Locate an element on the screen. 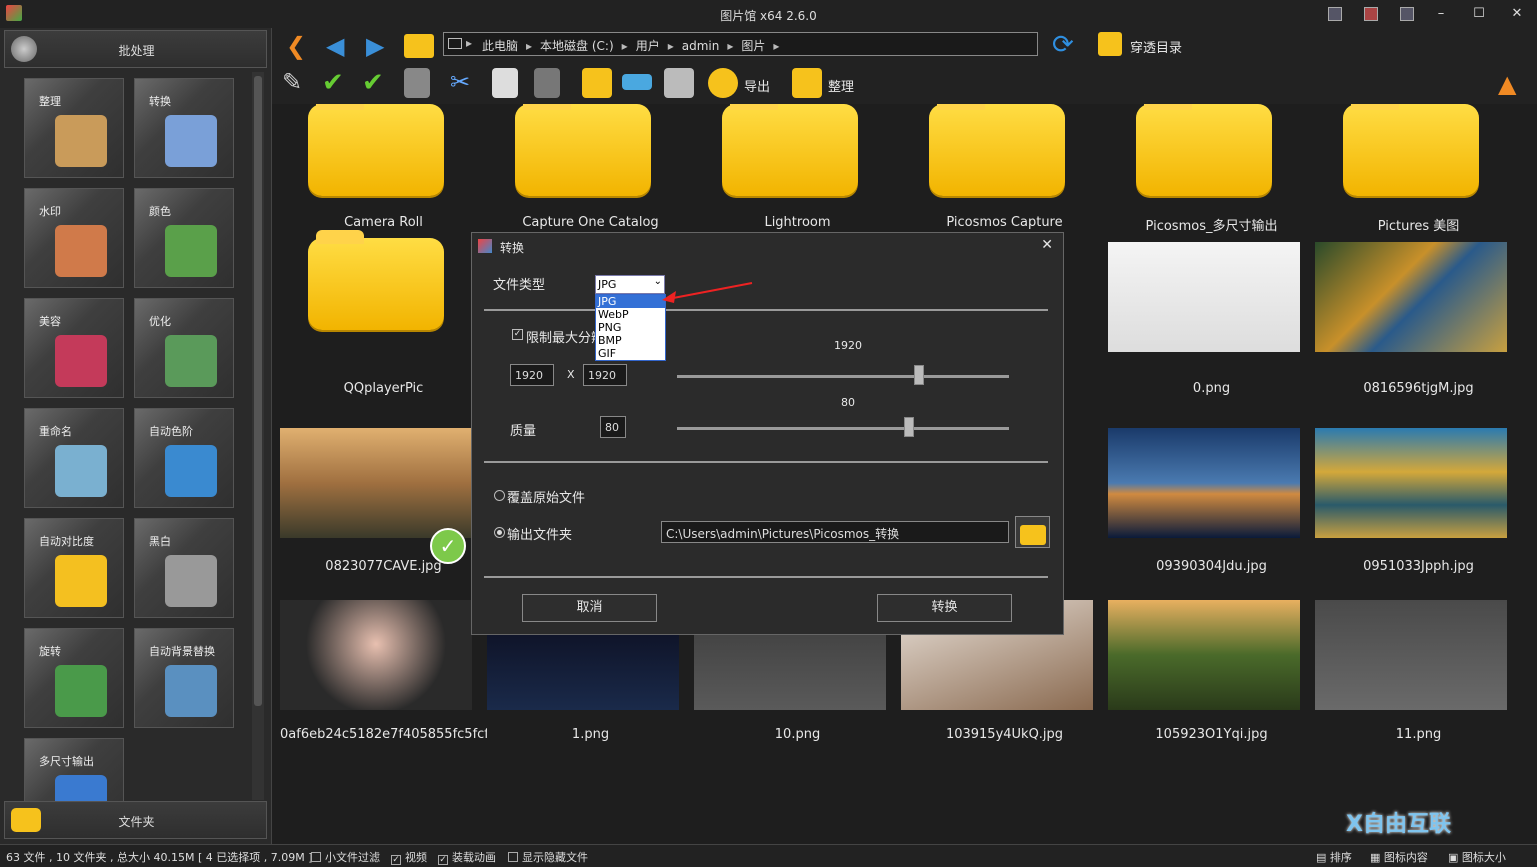 The height and width of the screenshot is (867, 1537). file-type-select: JPG ⌄ is located at coordinates (630, 284).